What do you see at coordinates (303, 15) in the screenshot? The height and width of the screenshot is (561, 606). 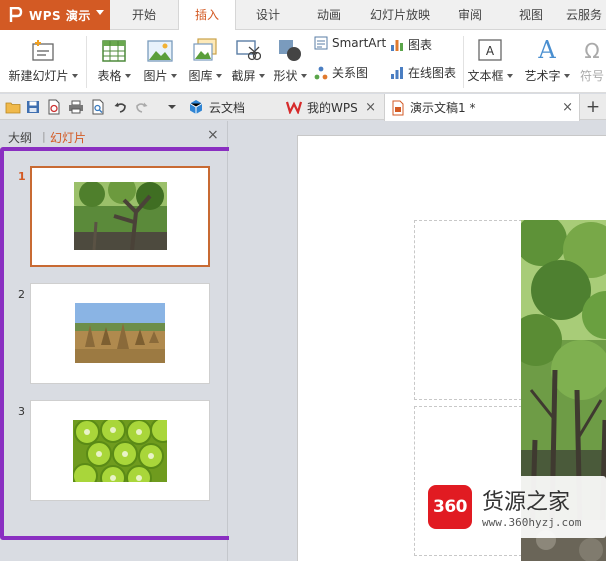 I see `menu-bar: WPS 演示 开始 插入 设计 动画 幻灯片放映 审阅 视图 云服务` at bounding box center [303, 15].